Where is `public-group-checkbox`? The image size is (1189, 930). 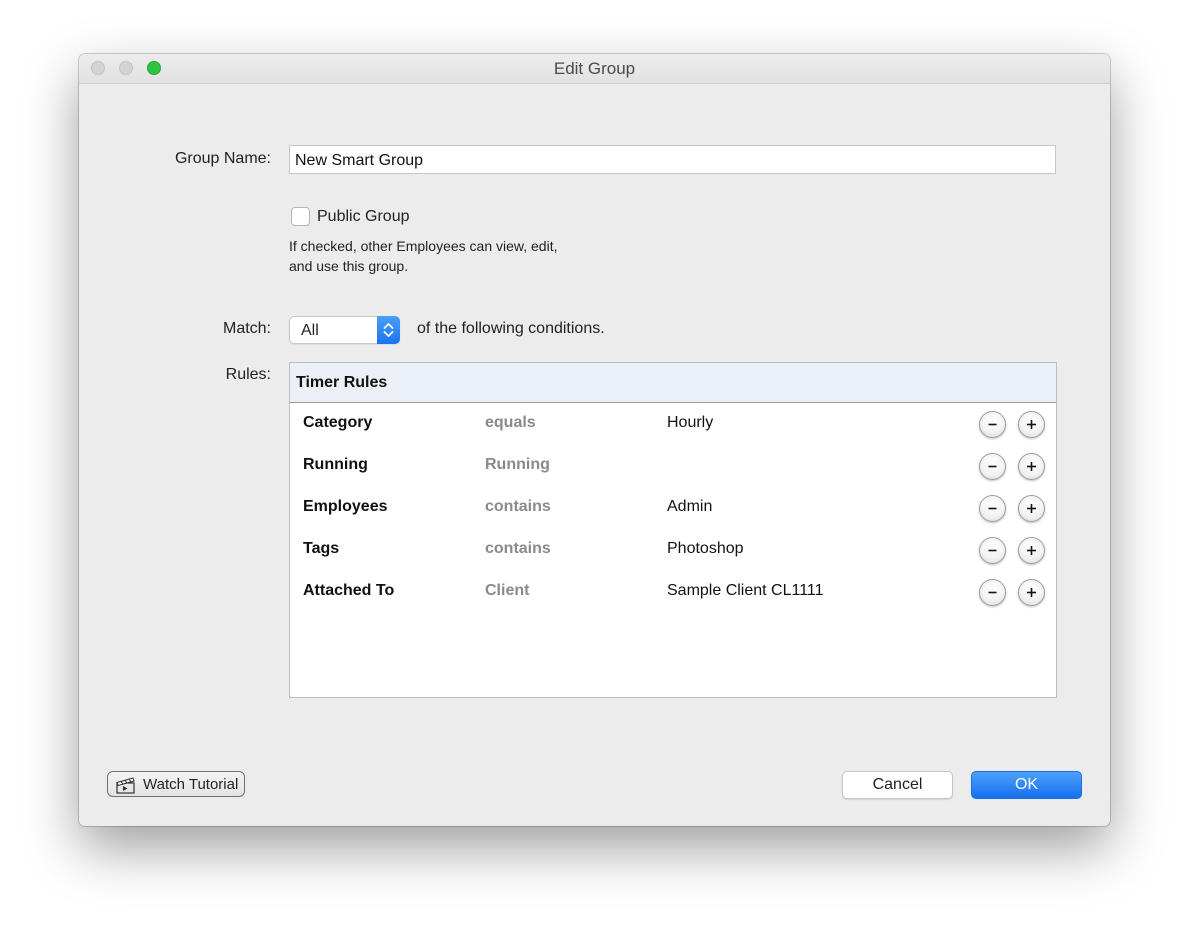
public-group-checkbox is located at coordinates (300, 216).